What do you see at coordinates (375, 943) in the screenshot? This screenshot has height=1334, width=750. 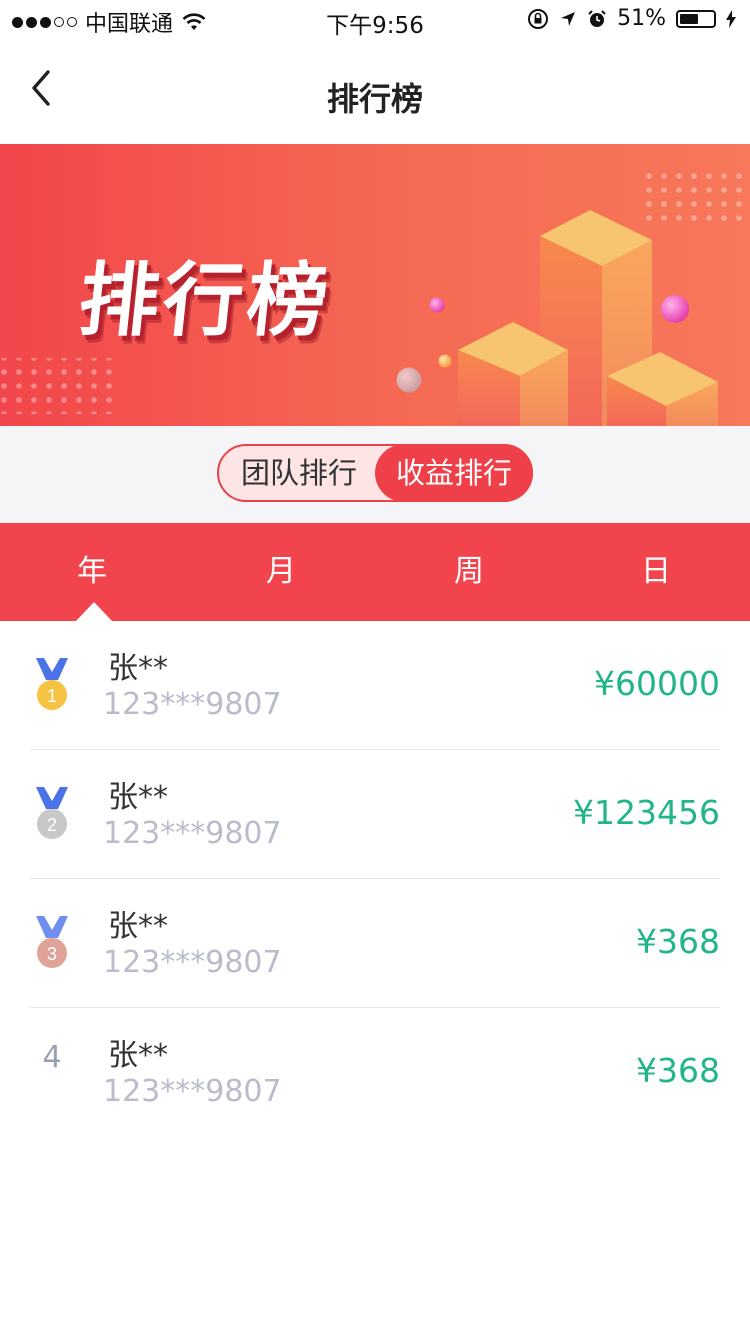 I see `ranking-row: 3 张** 123***9807 ¥368` at bounding box center [375, 943].